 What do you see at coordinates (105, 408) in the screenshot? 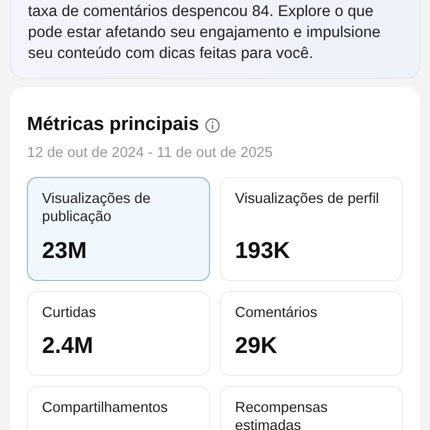
I see `metric-label: Compartilhamentos` at bounding box center [105, 408].